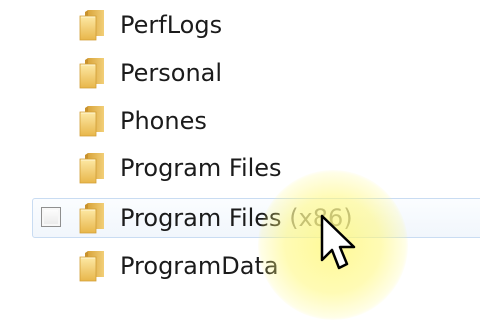  What do you see at coordinates (199, 266) in the screenshot?
I see `folder-name: ProgramData` at bounding box center [199, 266].